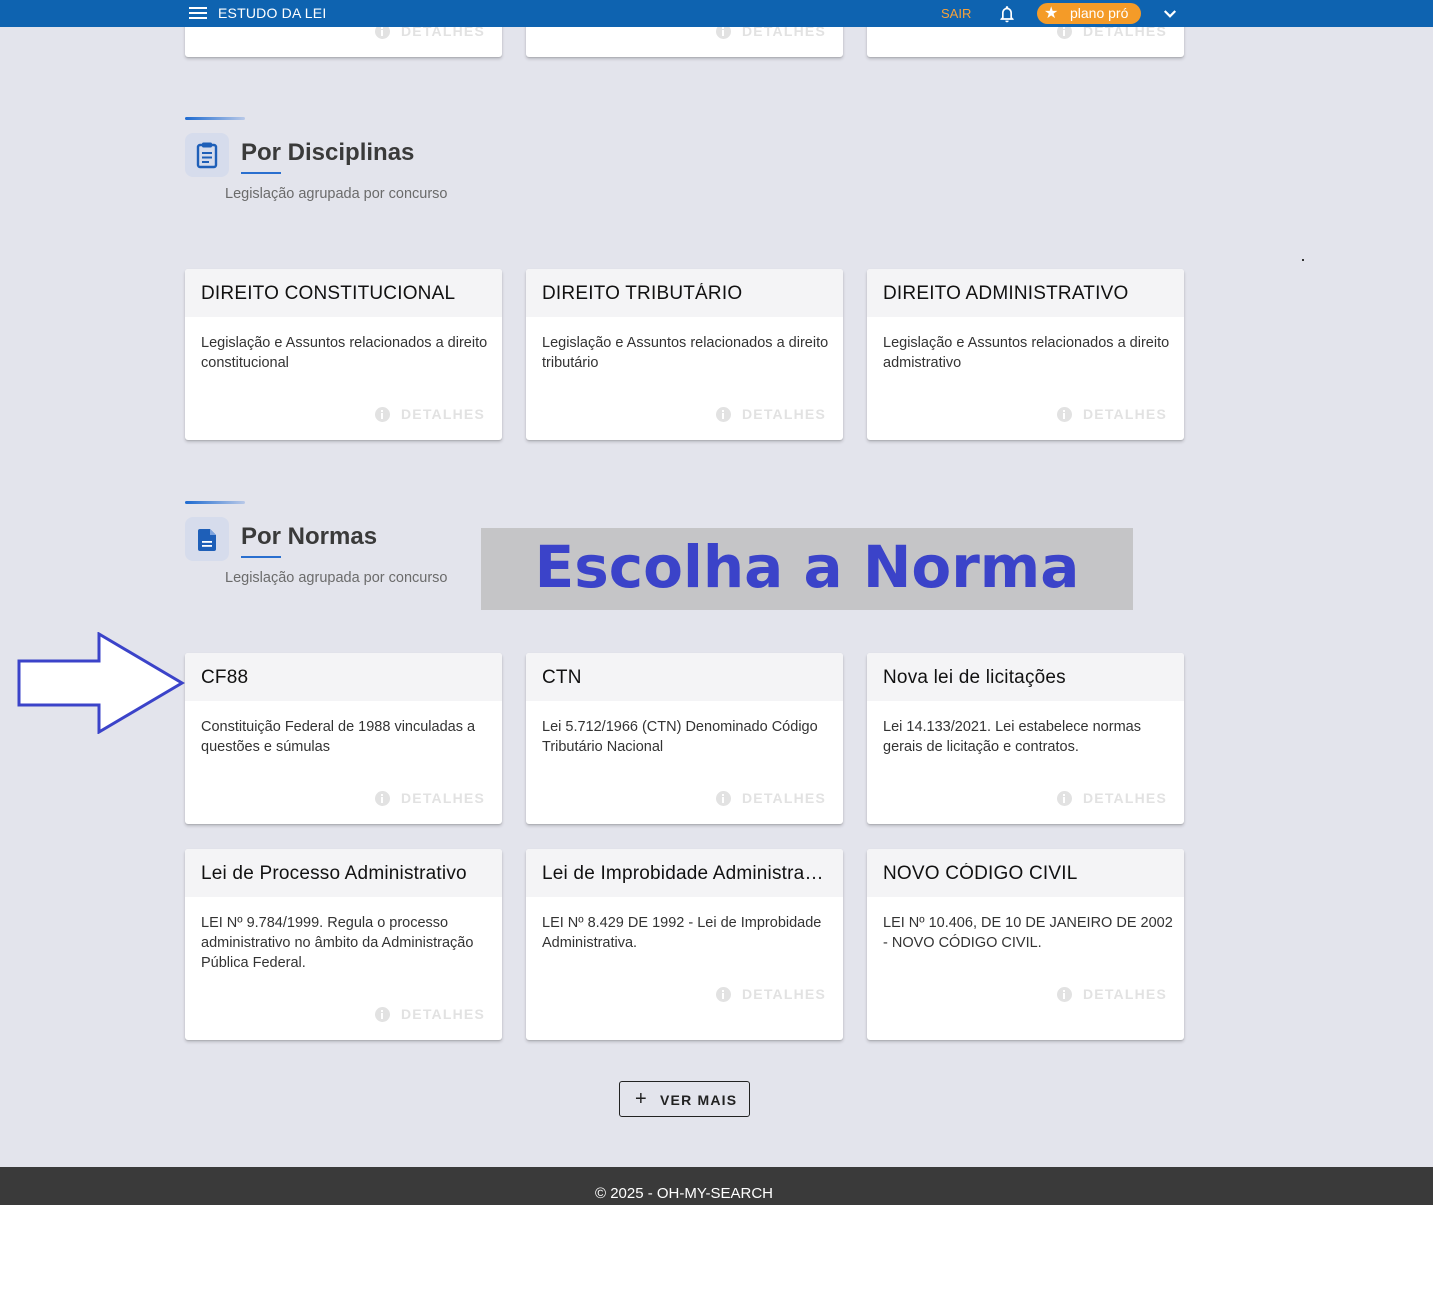  I want to click on section-subtitle-disciplinas: Legislação agrupada por concurso, so click(336, 194).